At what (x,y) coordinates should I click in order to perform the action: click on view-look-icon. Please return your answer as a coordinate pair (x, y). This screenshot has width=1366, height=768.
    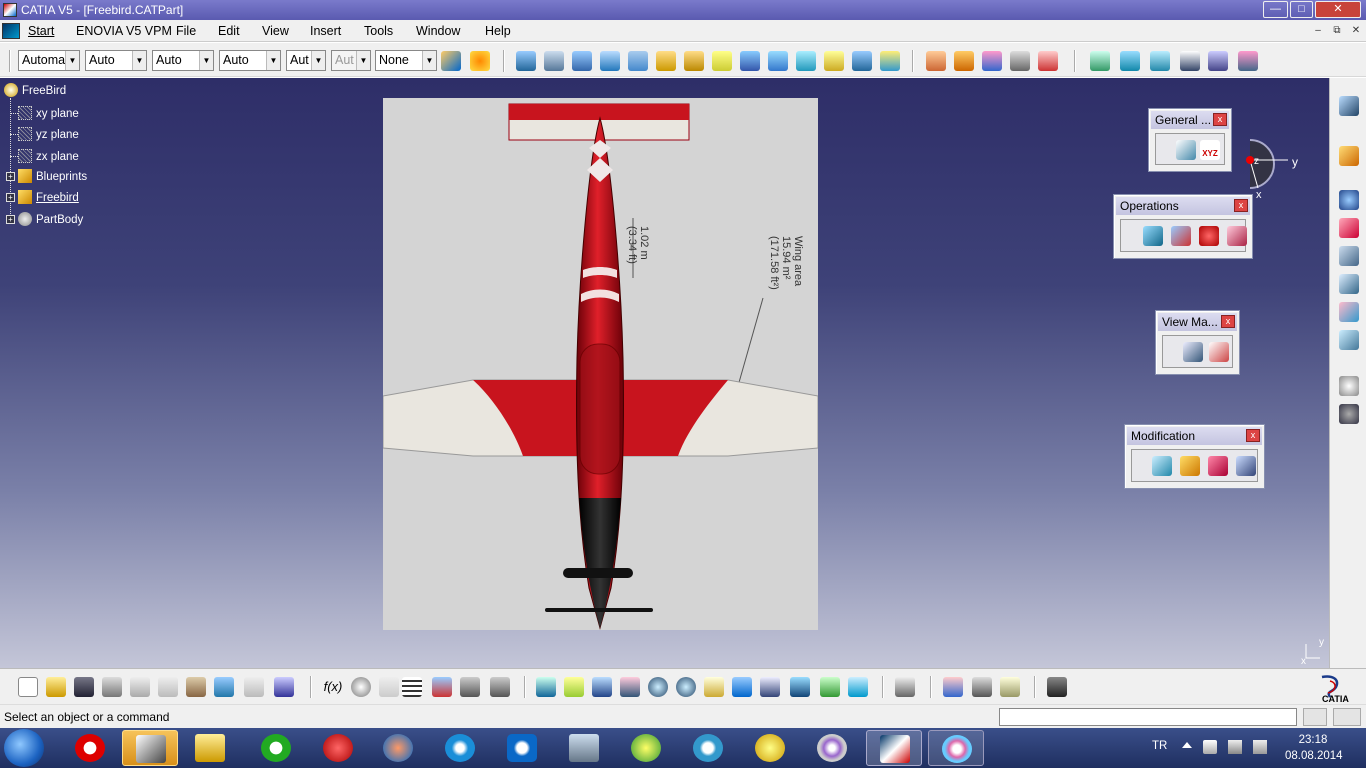
    Looking at the image, I should click on (1219, 352).